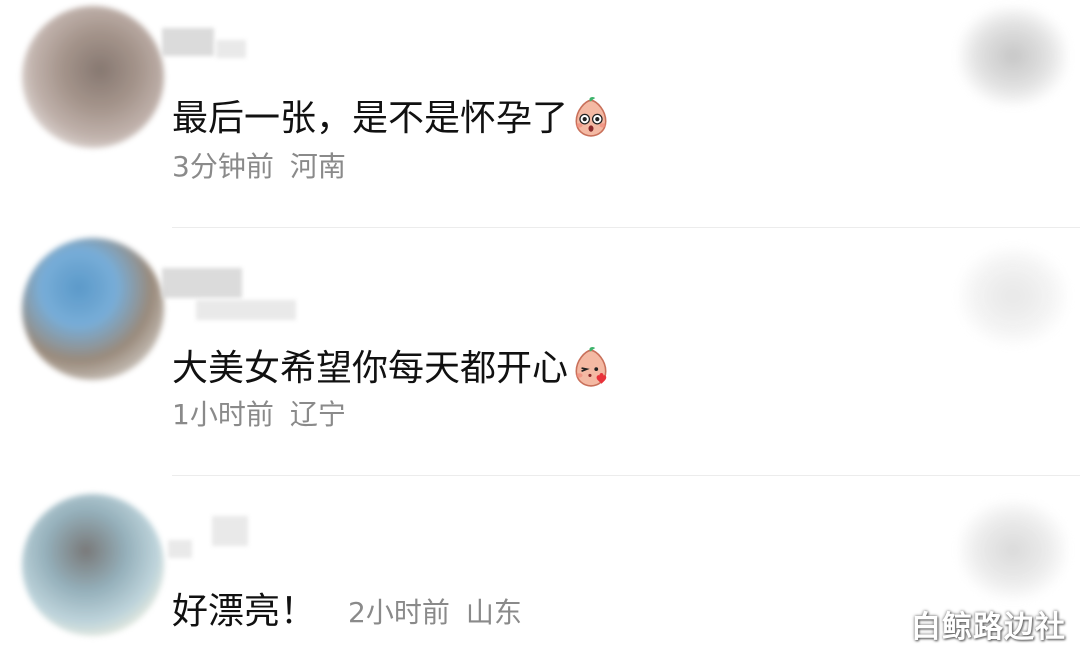 This screenshot has height=664, width=1080. I want to click on watermark: 白鲸路边社, so click(988, 627).